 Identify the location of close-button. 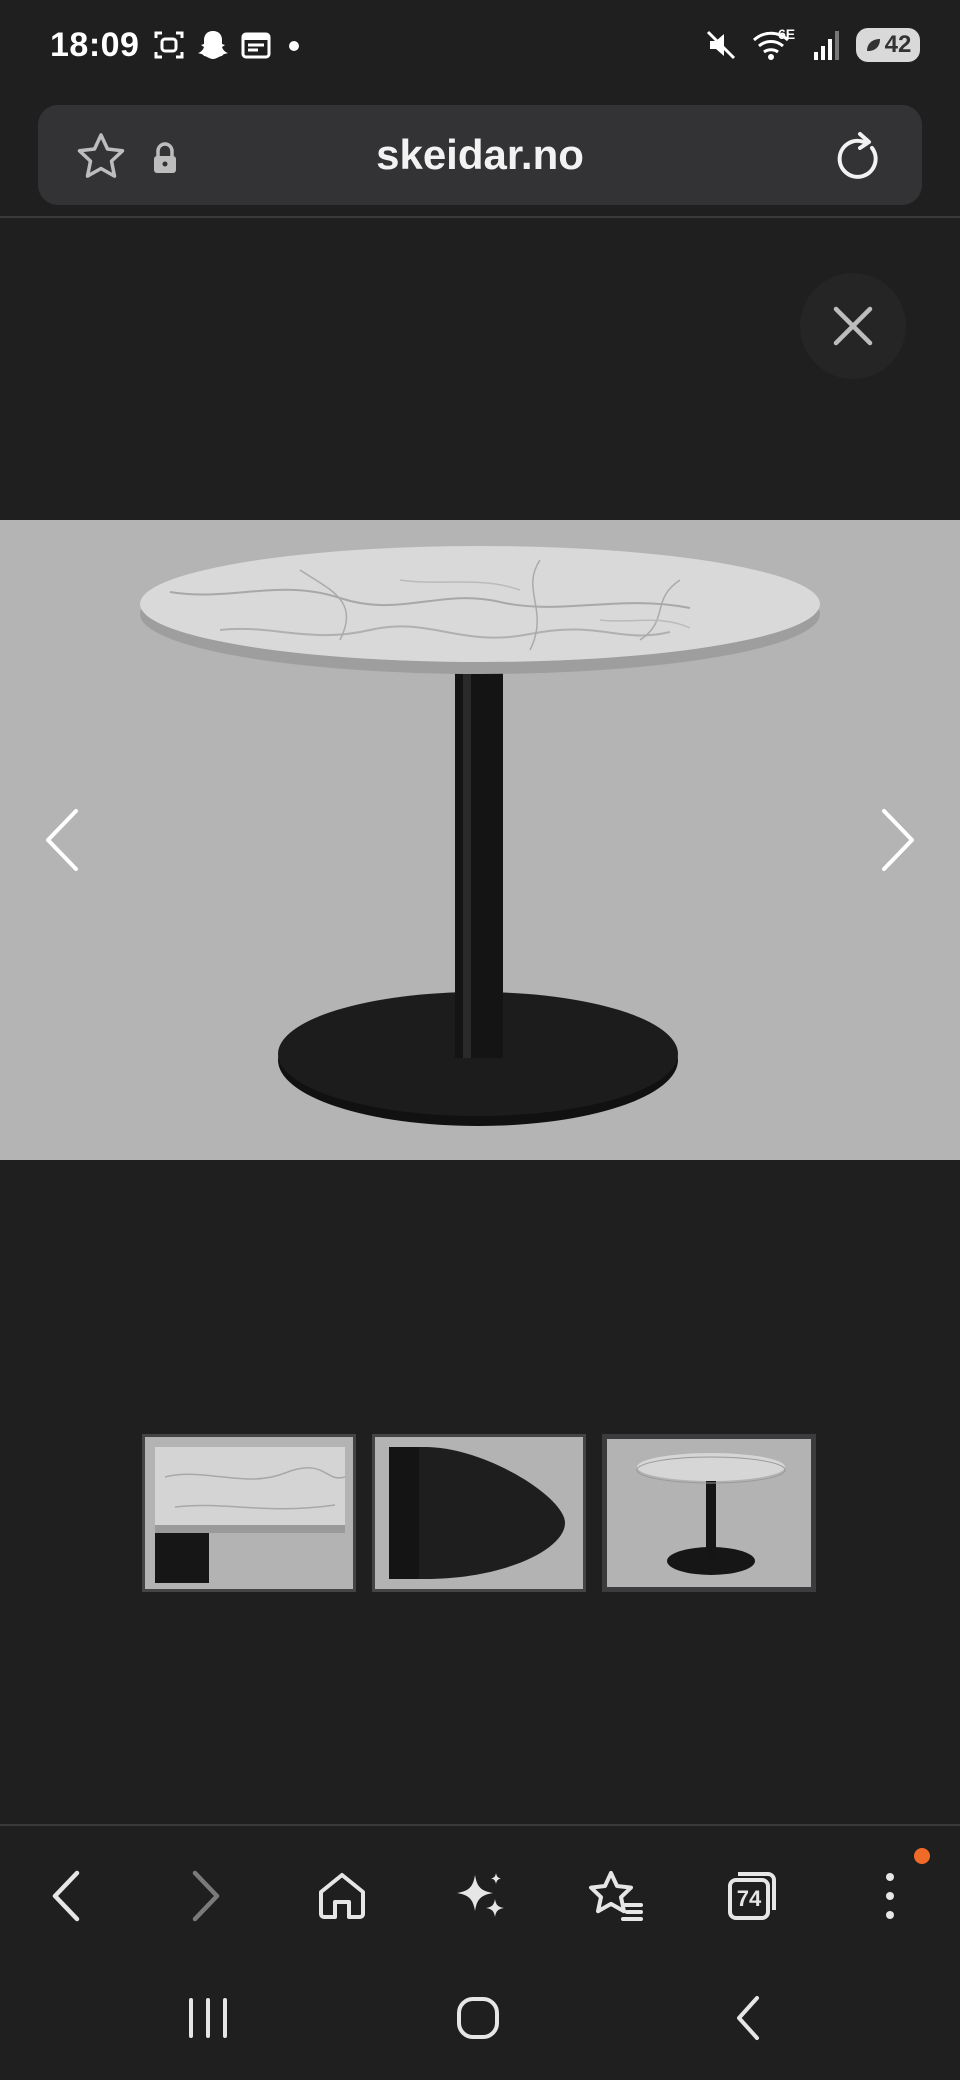
(853, 326).